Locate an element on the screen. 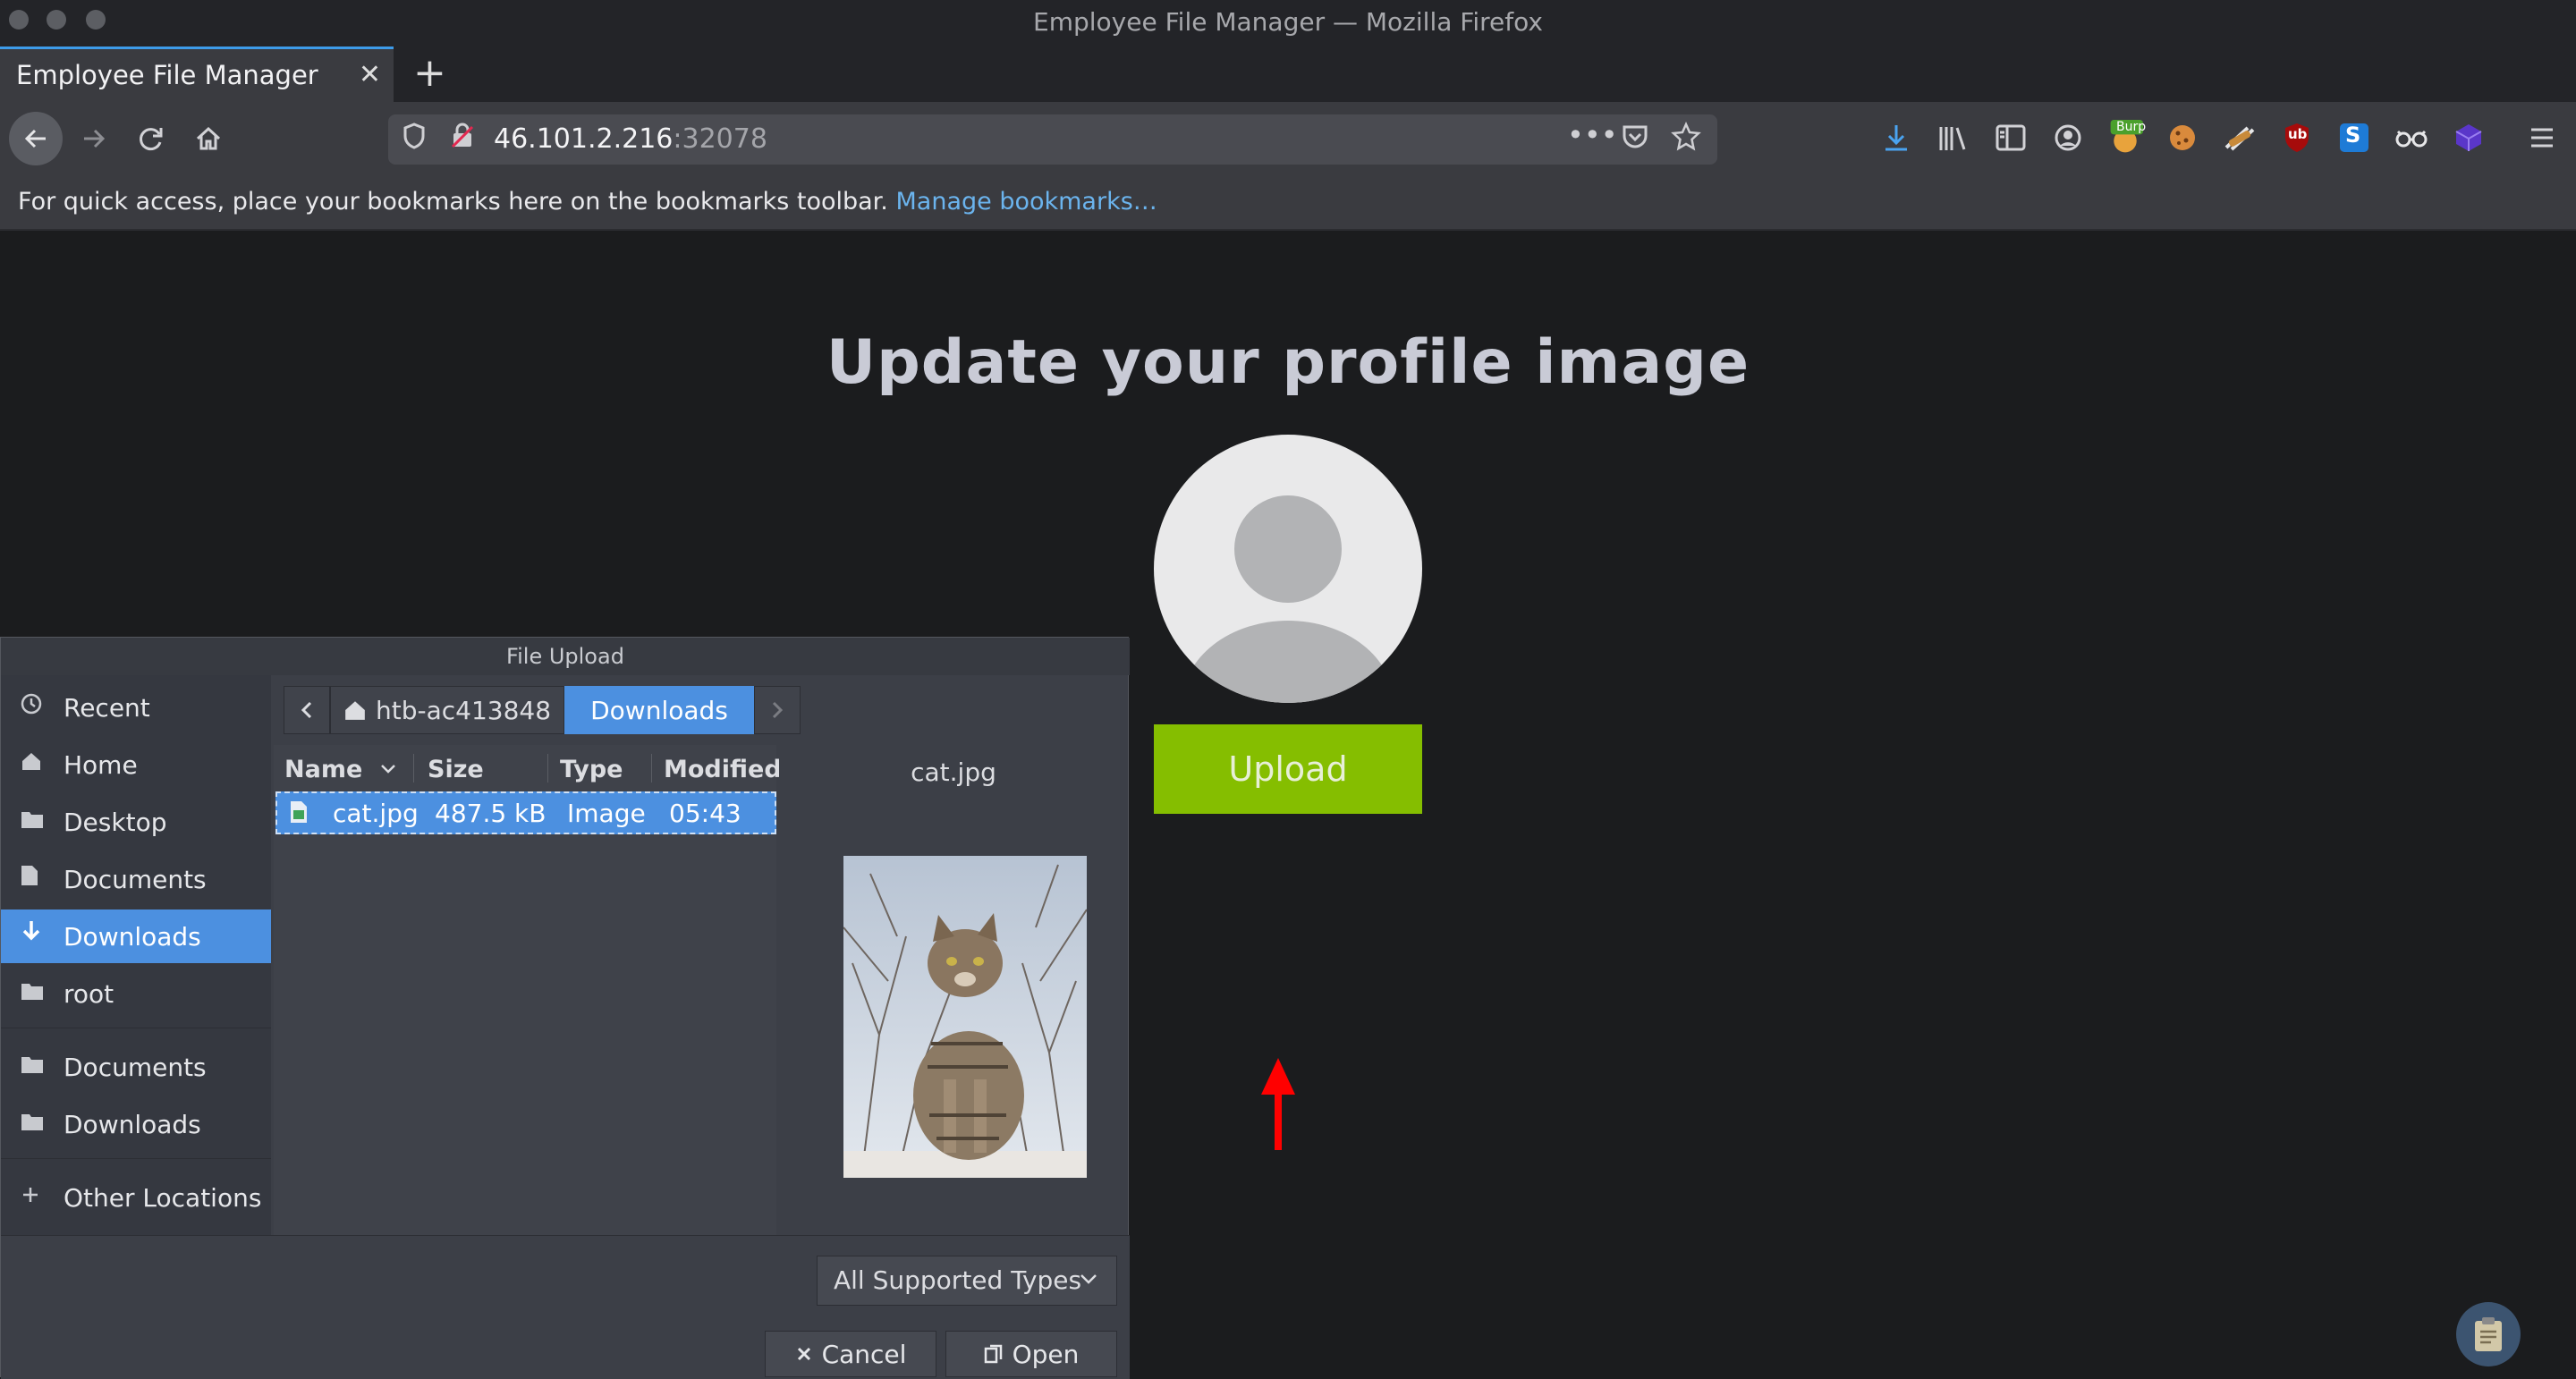  file-size: 487.5 kB is located at coordinates (491, 813).